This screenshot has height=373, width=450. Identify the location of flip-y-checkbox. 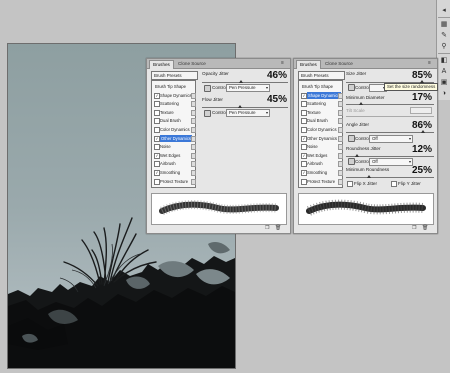
(394, 184).